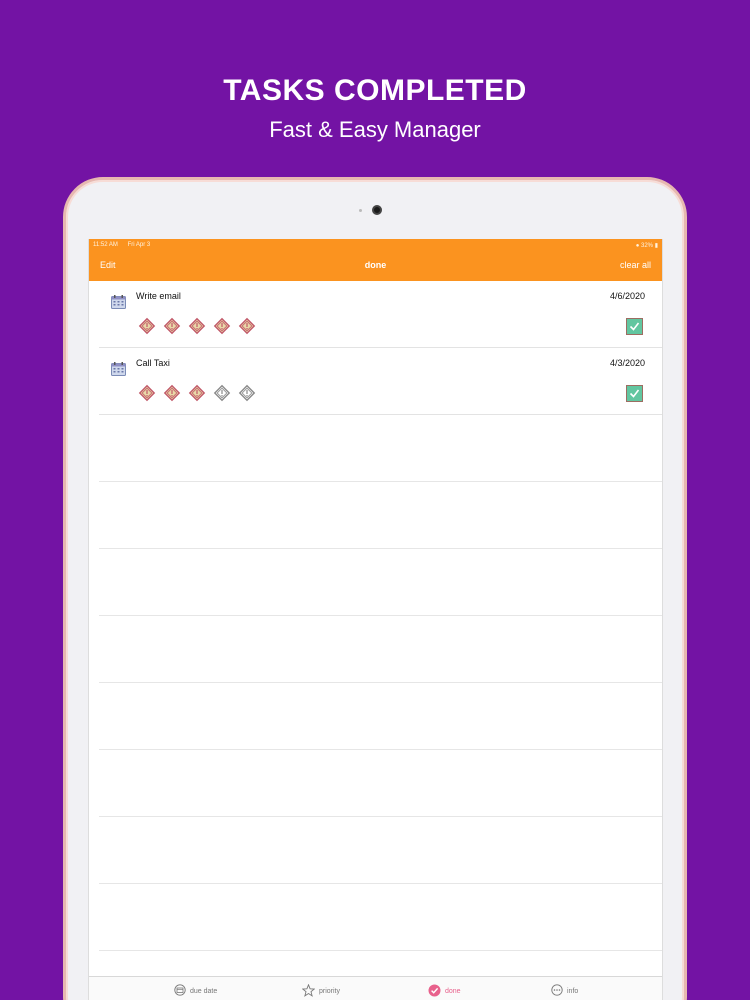  Describe the element at coordinates (377, 210) in the screenshot. I see `camera` at that location.